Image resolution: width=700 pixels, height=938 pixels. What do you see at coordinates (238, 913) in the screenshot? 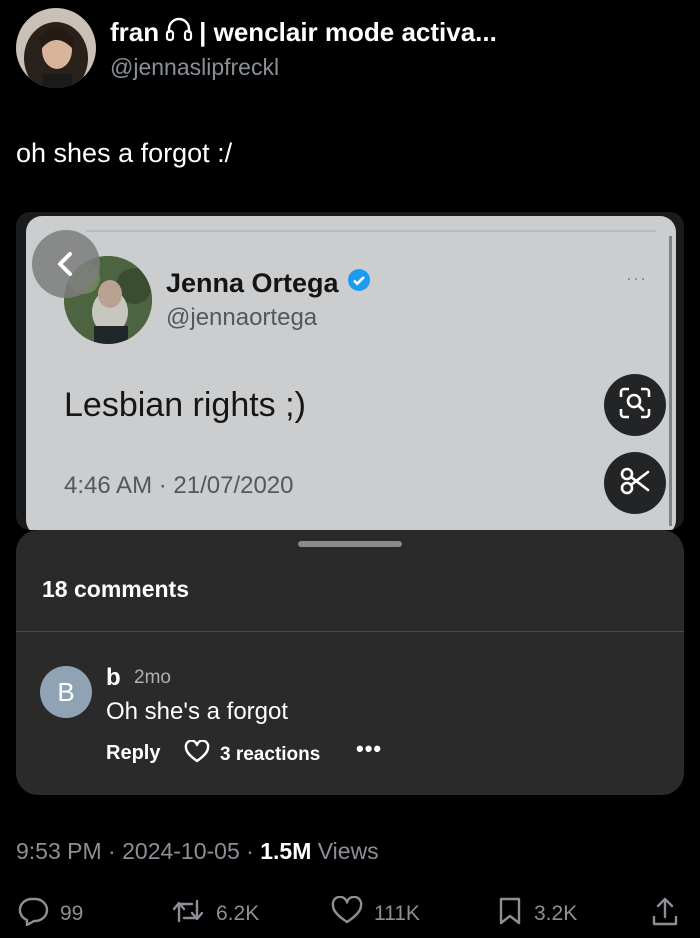
I see `repost-count: 6.2K` at bounding box center [238, 913].